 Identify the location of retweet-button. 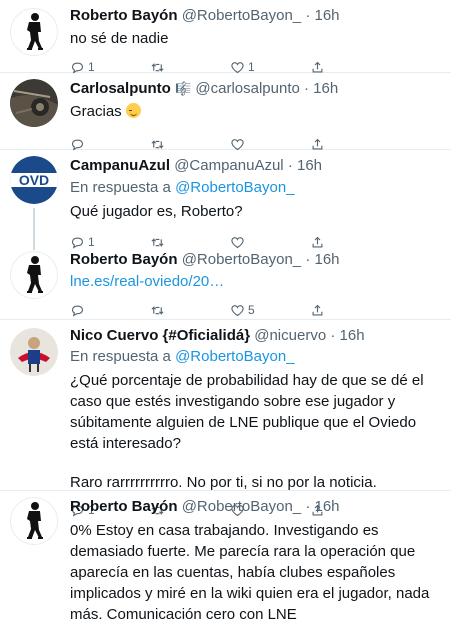
(190, 310).